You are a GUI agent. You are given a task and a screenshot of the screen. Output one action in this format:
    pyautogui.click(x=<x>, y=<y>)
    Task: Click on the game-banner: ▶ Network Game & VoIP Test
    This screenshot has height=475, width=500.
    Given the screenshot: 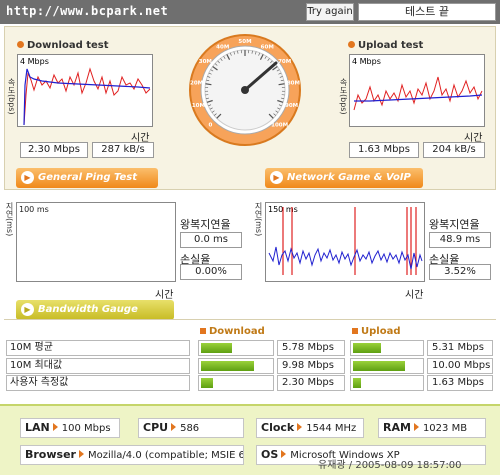 What is the action you would take?
    pyautogui.click(x=344, y=185)
    